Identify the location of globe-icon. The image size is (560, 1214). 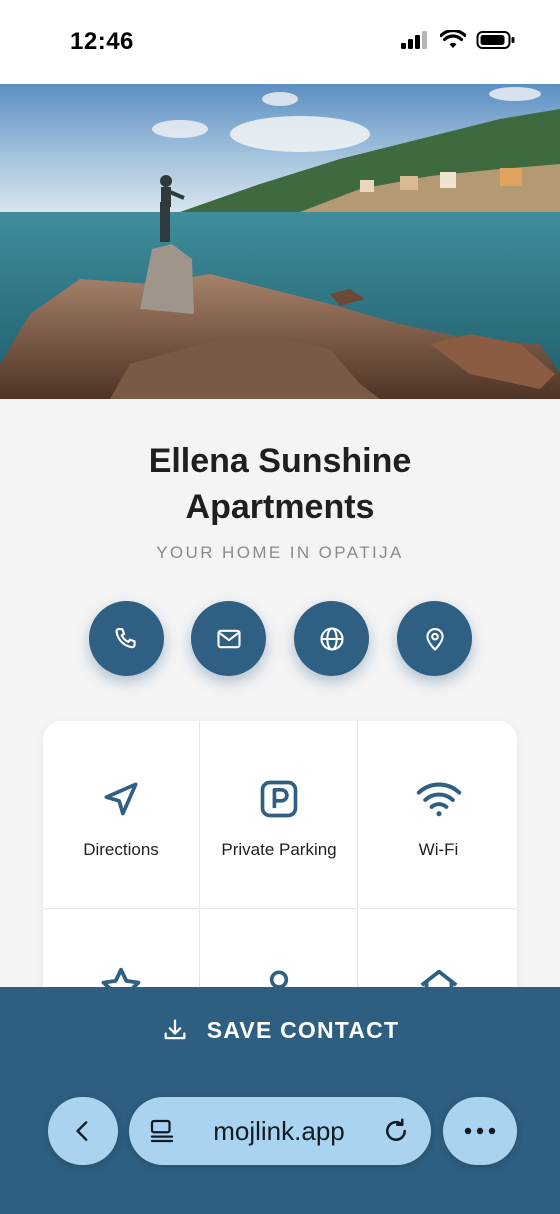
(331, 638).